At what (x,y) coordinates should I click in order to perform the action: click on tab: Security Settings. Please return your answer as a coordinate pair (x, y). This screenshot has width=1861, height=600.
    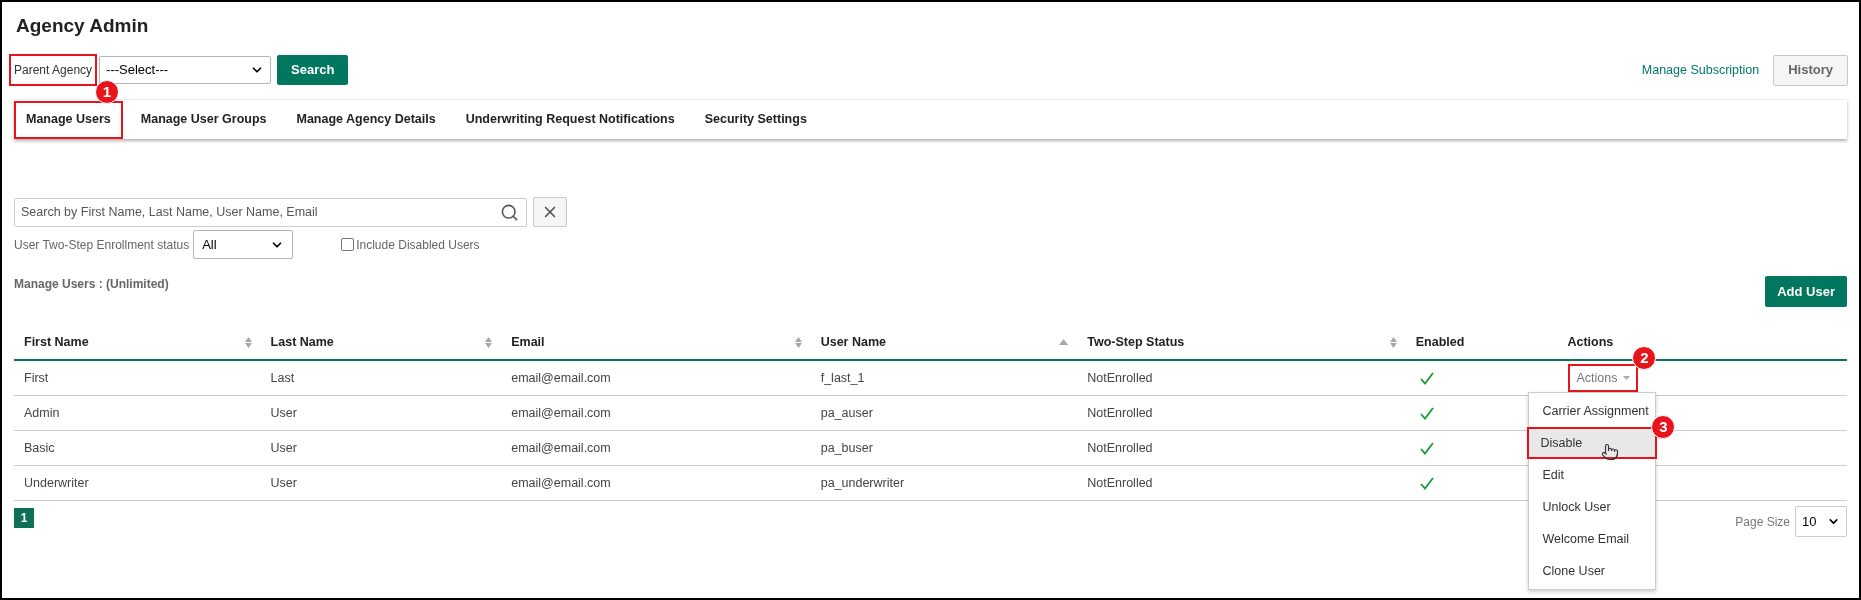
    Looking at the image, I should click on (755, 119).